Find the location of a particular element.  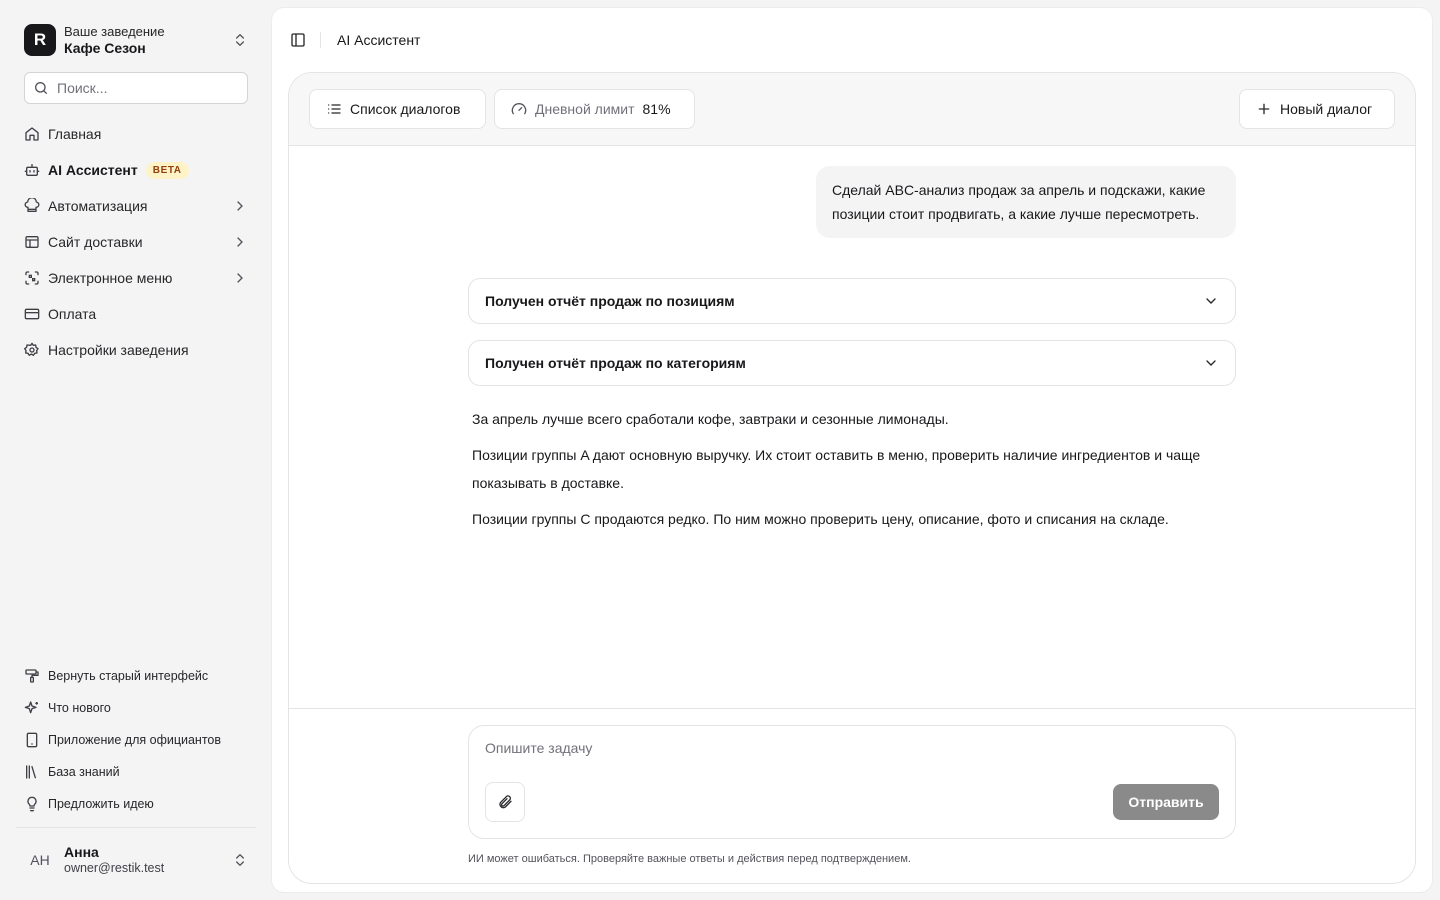

nav-item-label: Главная is located at coordinates (75, 134).